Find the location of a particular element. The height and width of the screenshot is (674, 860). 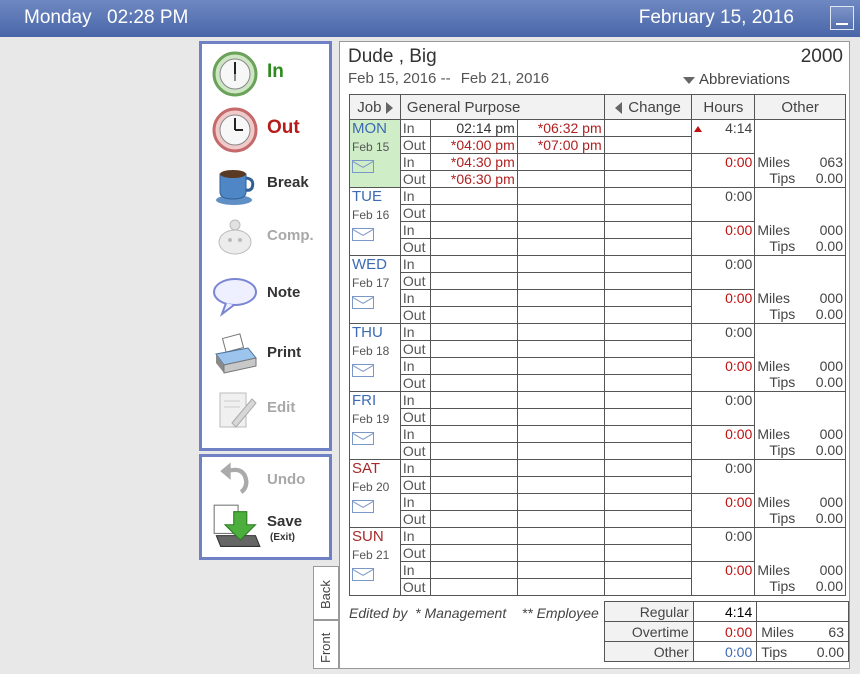

print-button: Print is located at coordinates (269, 355).